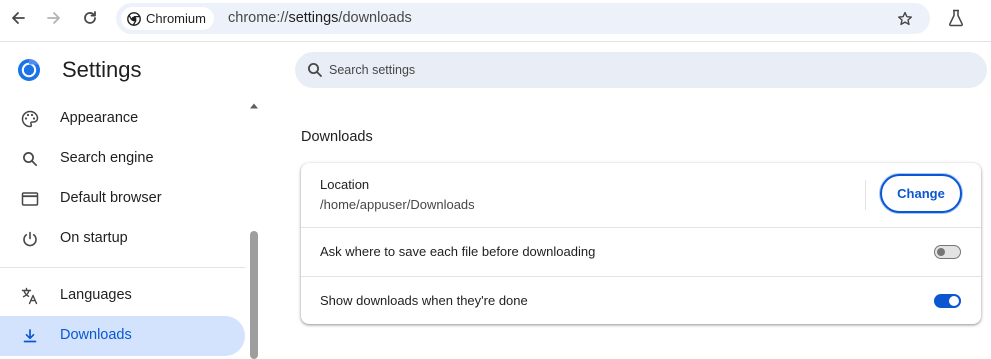 The height and width of the screenshot is (359, 991). I want to click on forward-arrow-icon, so click(53, 18).